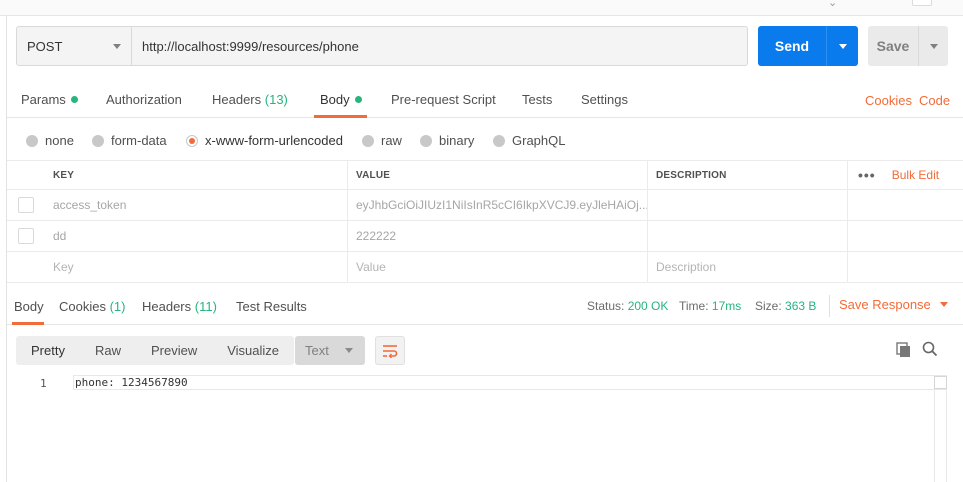  What do you see at coordinates (648, 306) in the screenshot?
I see `status-value: 200 OK` at bounding box center [648, 306].